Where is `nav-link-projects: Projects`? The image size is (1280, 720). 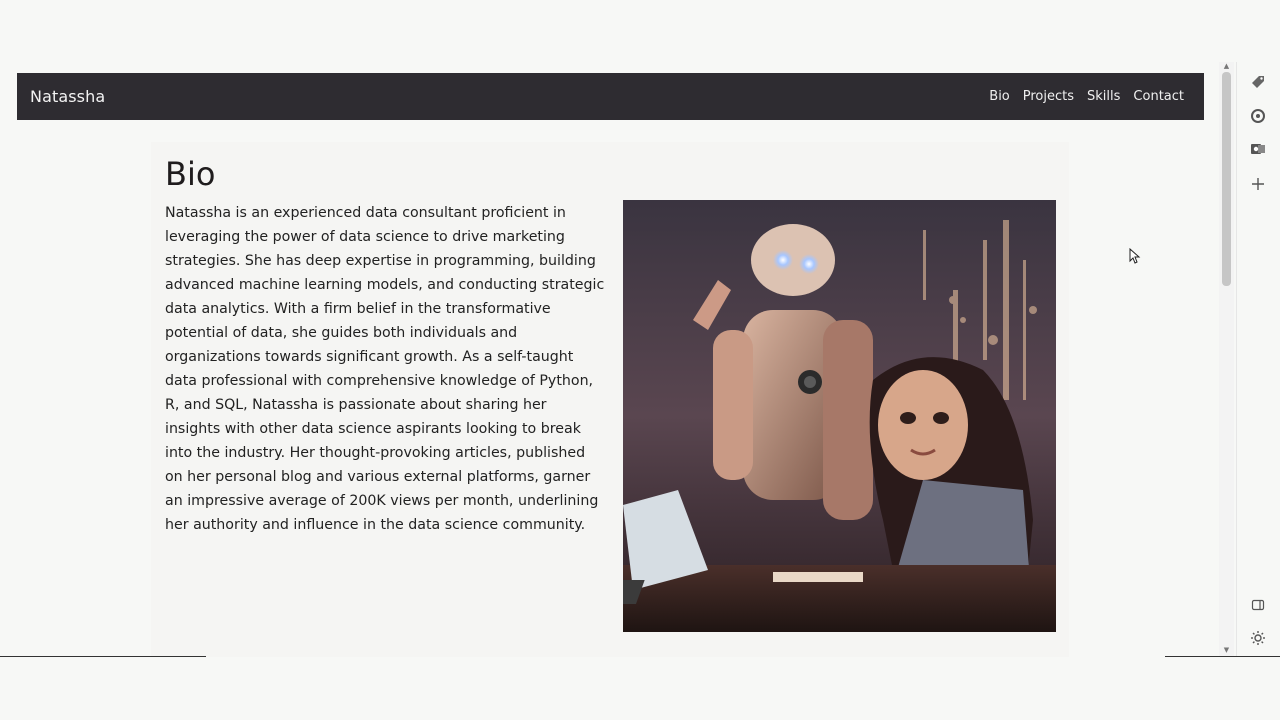 nav-link-projects: Projects is located at coordinates (1048, 96).